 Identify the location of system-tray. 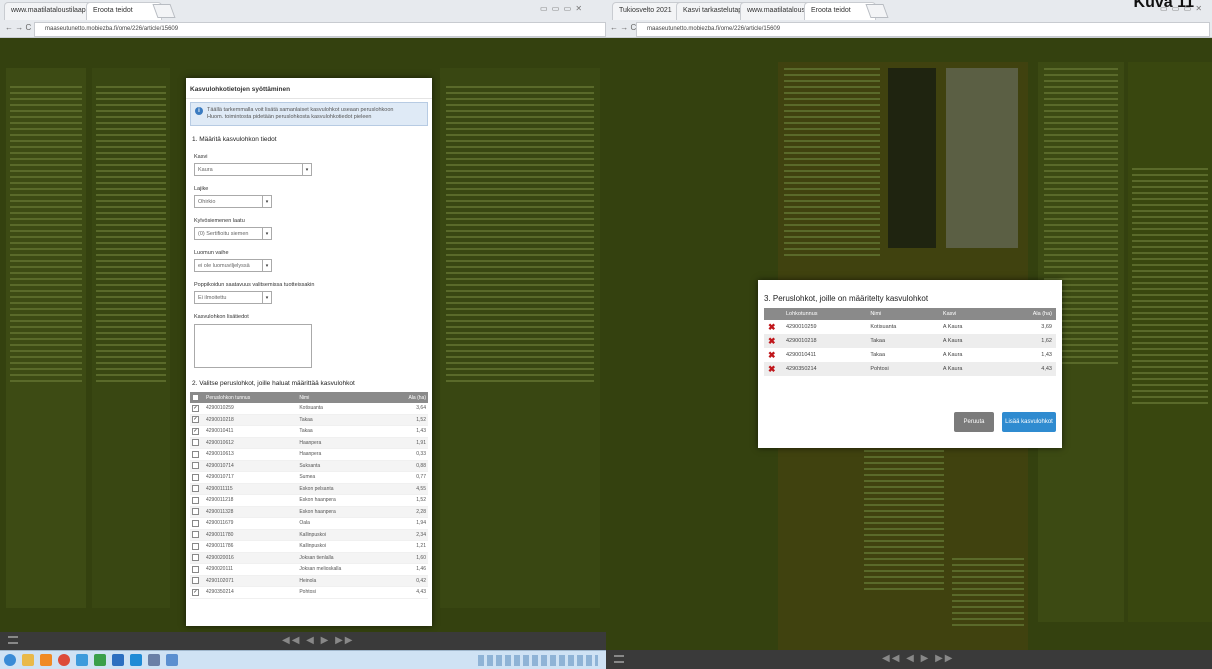
(538, 660).